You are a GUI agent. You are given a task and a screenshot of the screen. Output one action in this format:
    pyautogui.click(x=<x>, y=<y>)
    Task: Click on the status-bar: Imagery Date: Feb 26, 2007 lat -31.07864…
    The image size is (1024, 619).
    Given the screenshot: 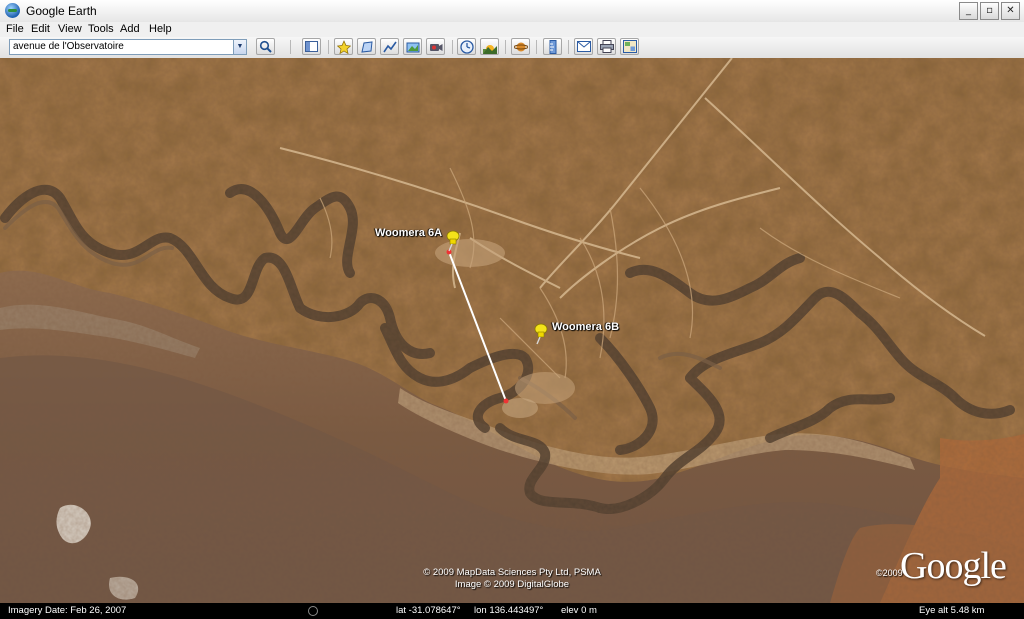 What is the action you would take?
    pyautogui.click(x=512, y=611)
    